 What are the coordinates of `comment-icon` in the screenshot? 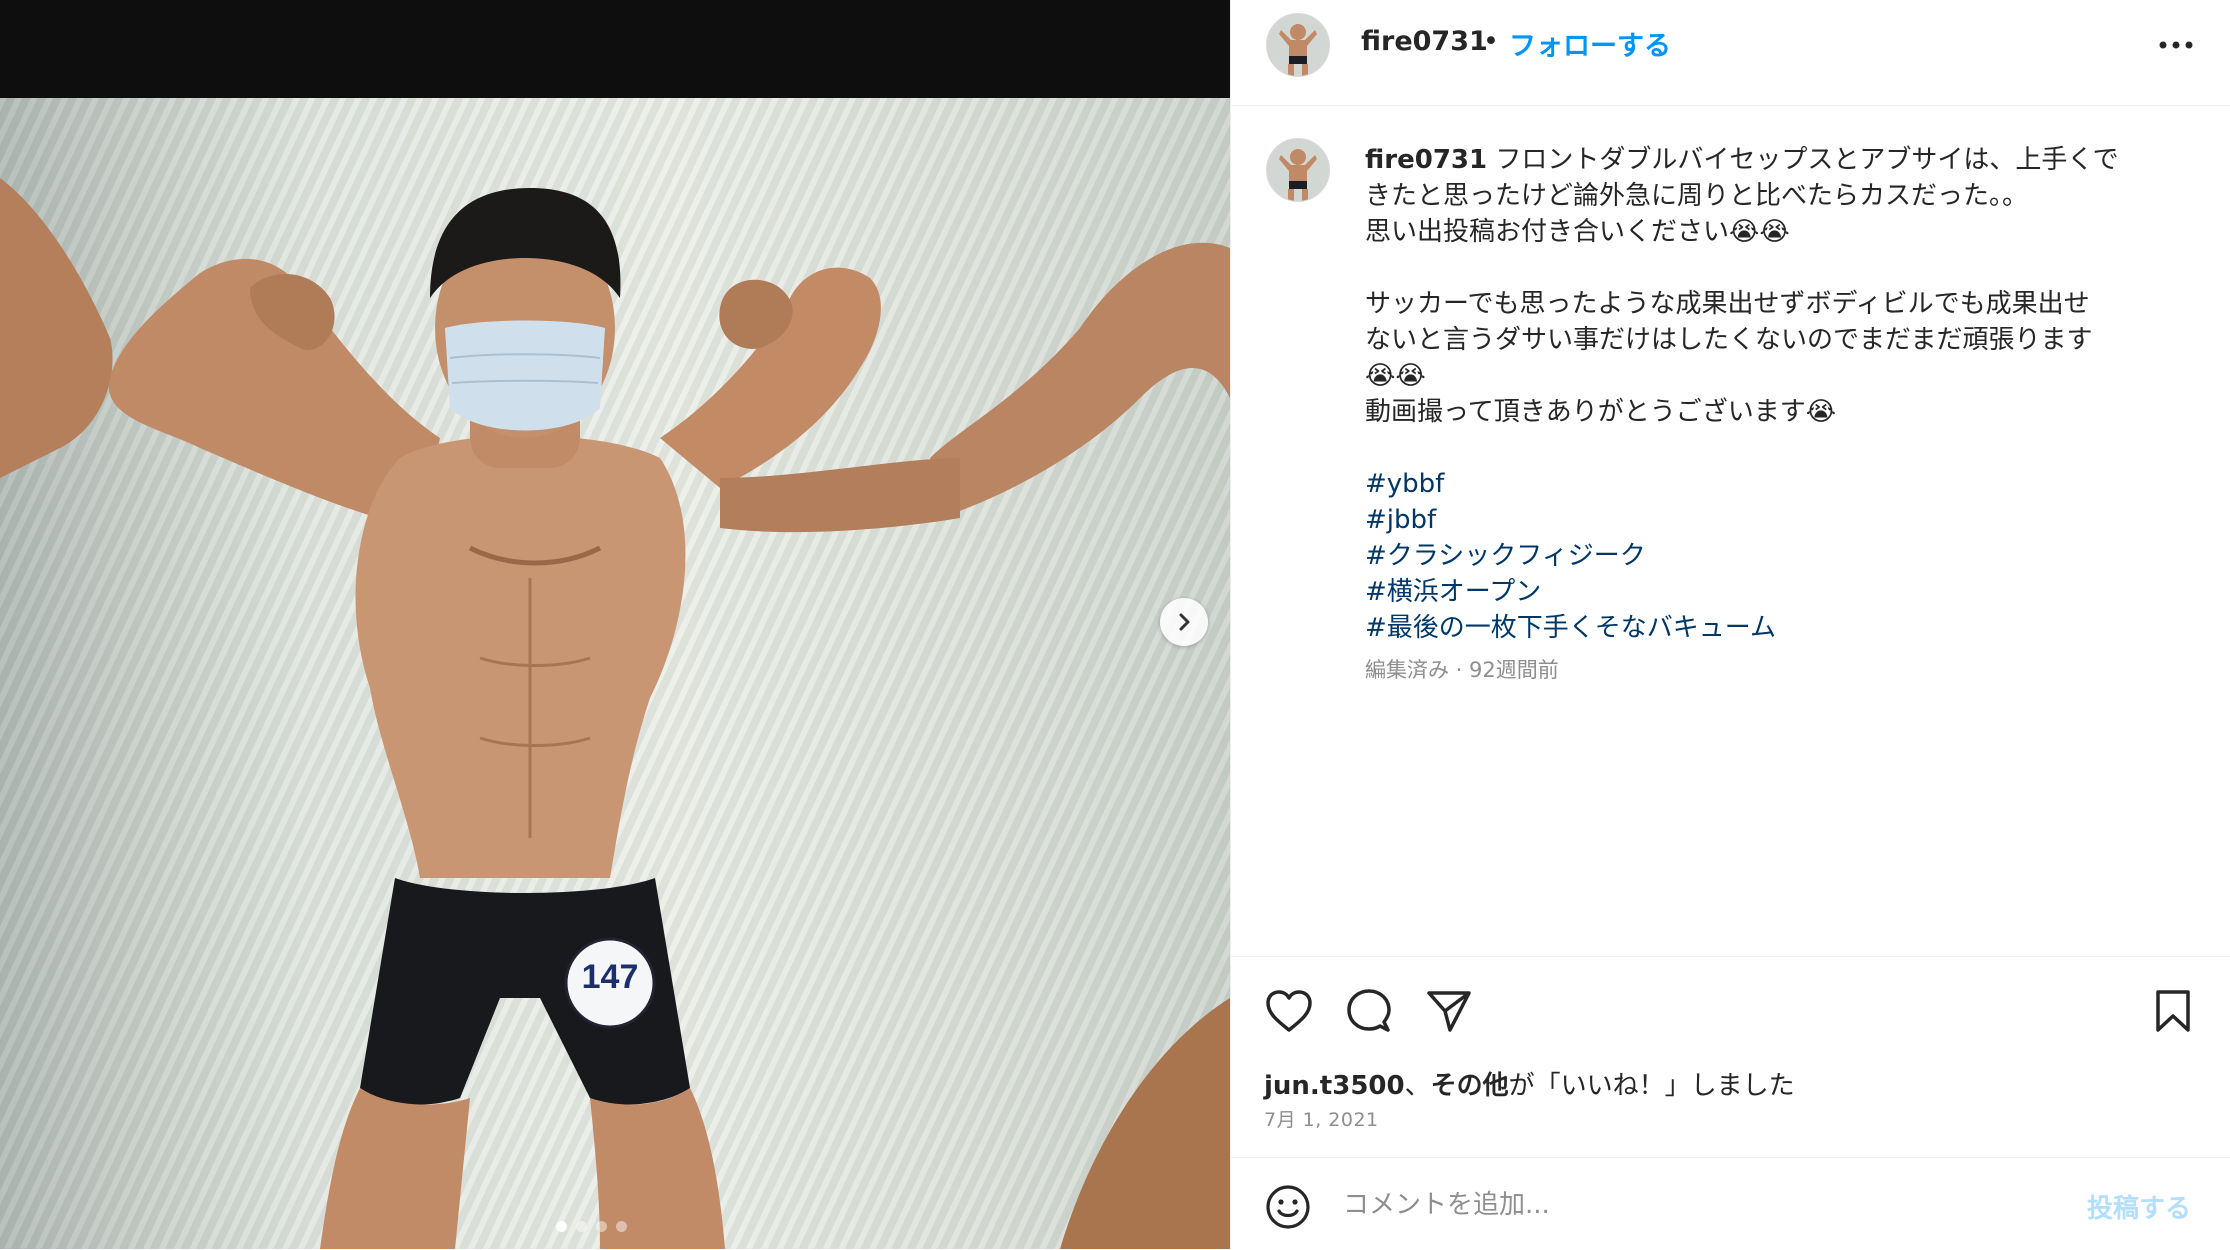 It's located at (1369, 1010).